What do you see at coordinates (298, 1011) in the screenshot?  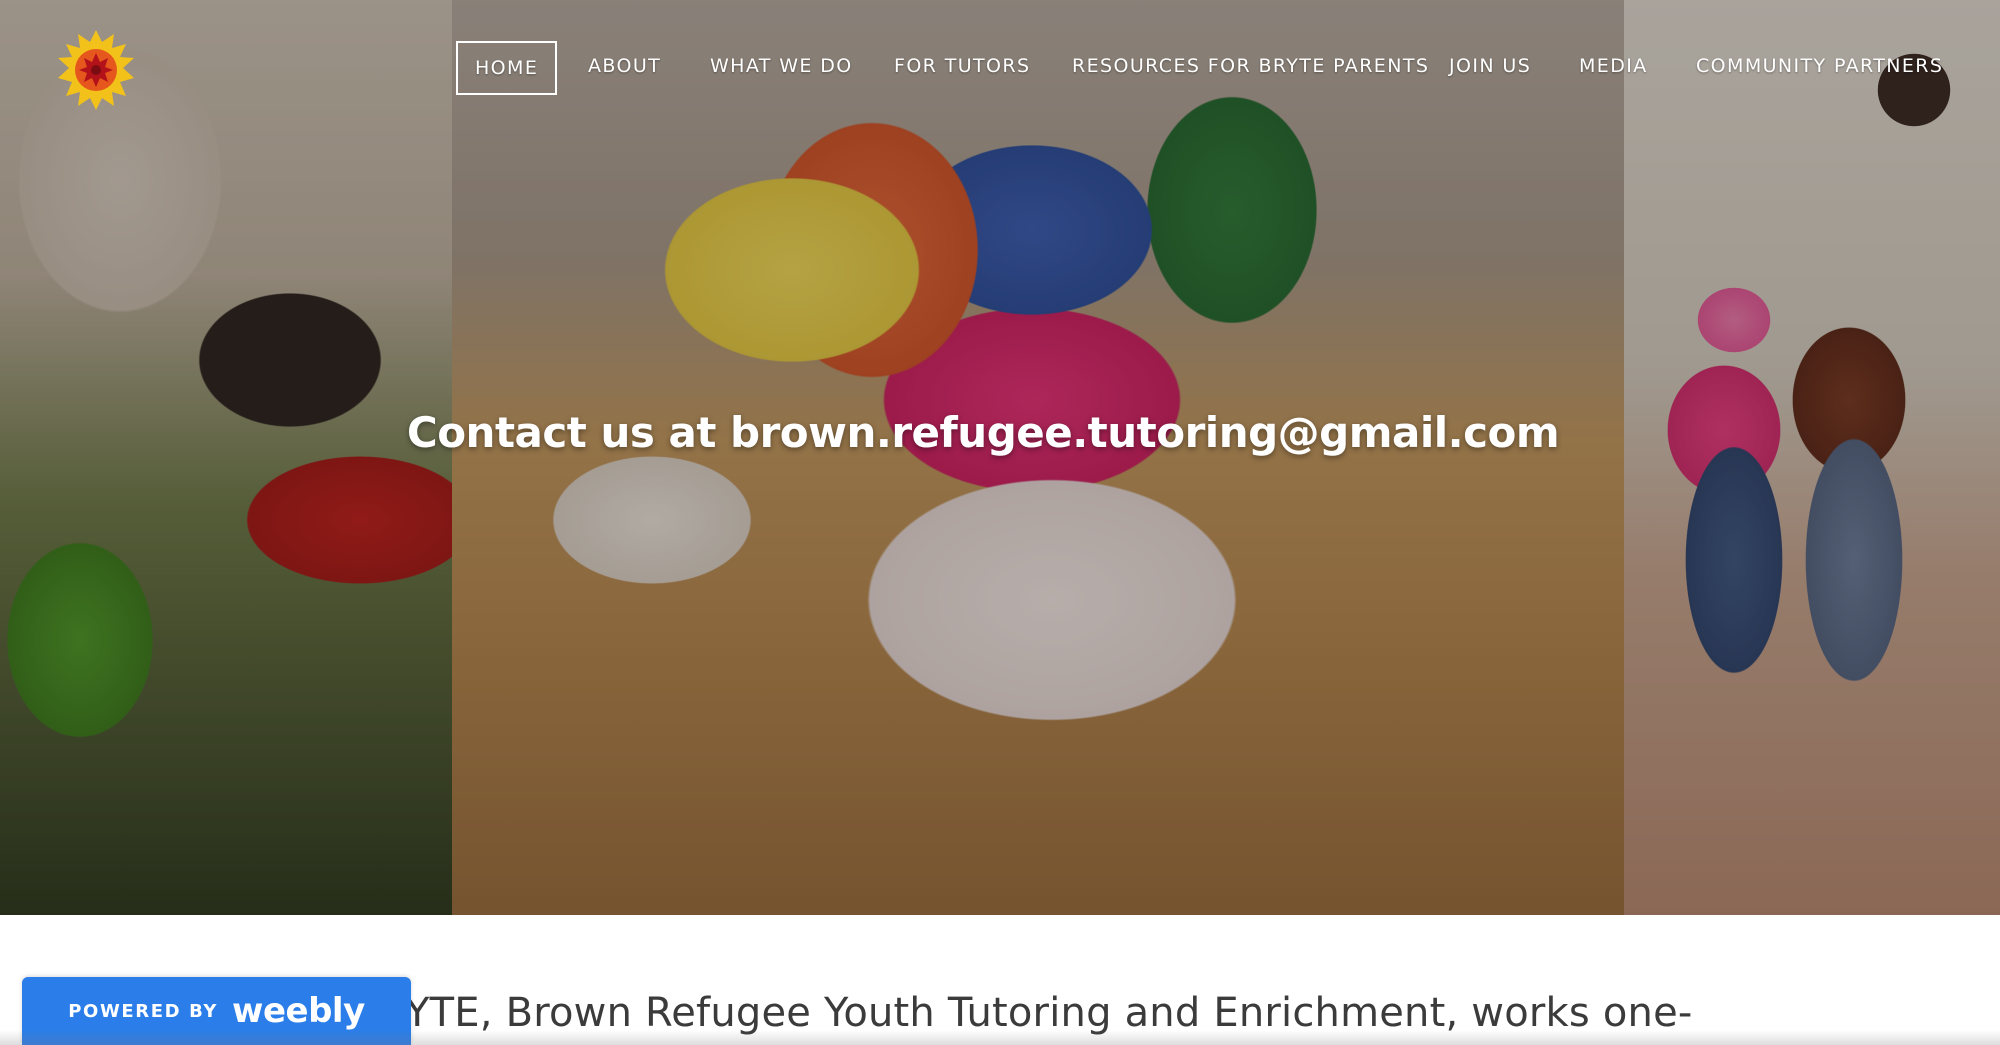 I see `weebly-logo-text: weebly` at bounding box center [298, 1011].